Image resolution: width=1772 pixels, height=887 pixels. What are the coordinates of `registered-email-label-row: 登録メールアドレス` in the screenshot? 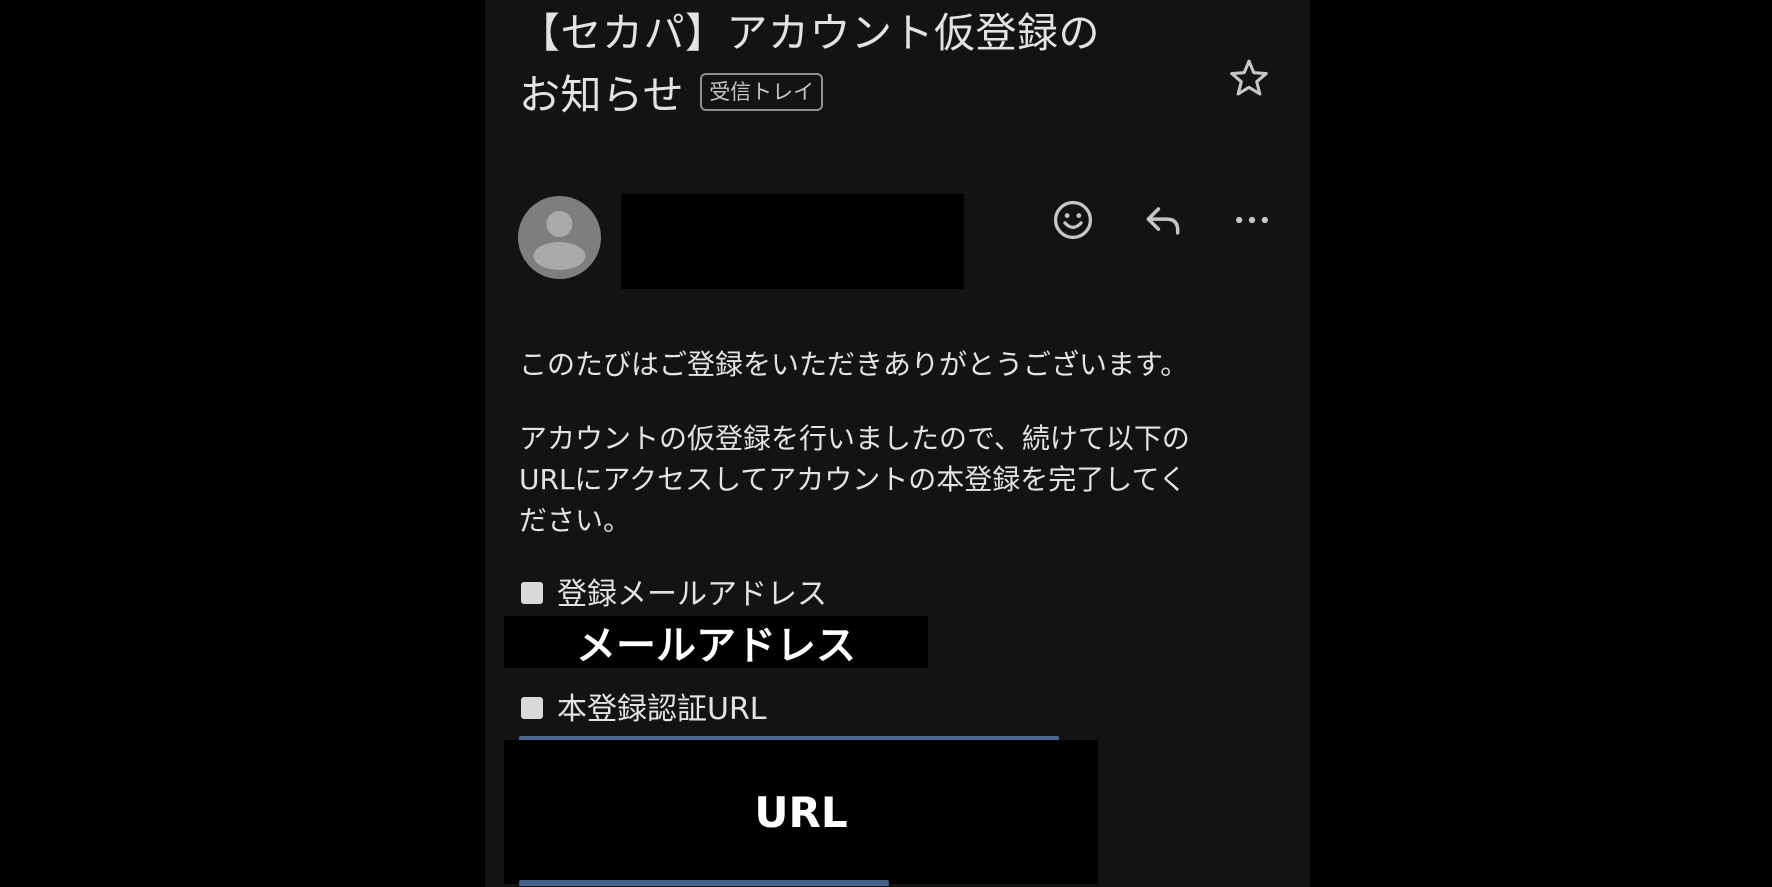 It's located at (674, 595).